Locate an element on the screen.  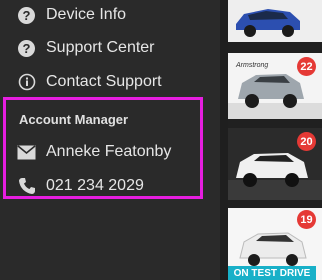
vehicle-card: 20 is located at coordinates (275, 164).